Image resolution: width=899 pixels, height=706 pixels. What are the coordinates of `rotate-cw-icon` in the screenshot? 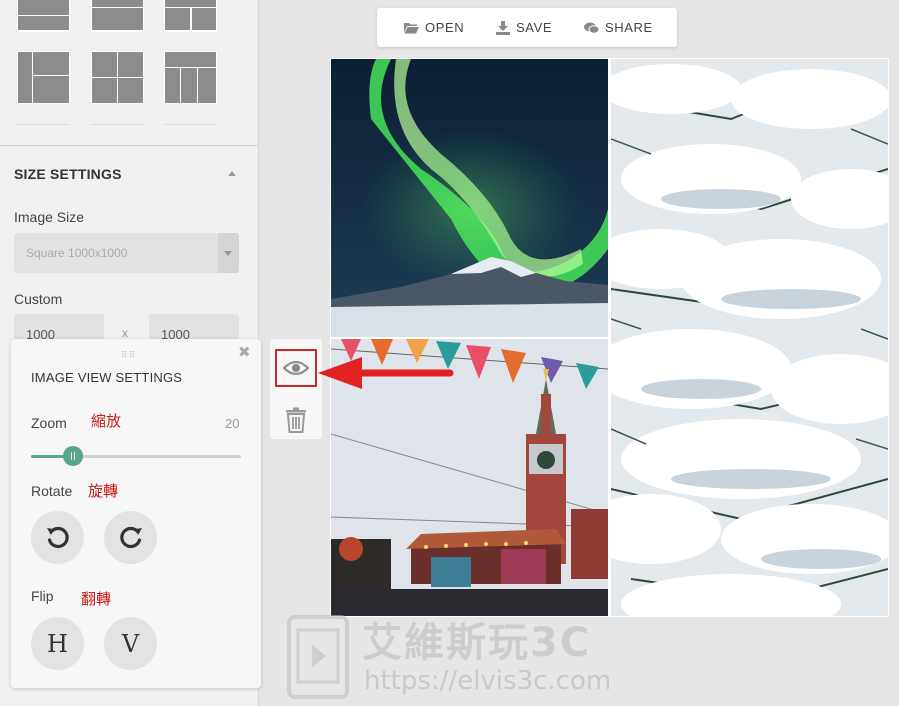 It's located at (130, 537).